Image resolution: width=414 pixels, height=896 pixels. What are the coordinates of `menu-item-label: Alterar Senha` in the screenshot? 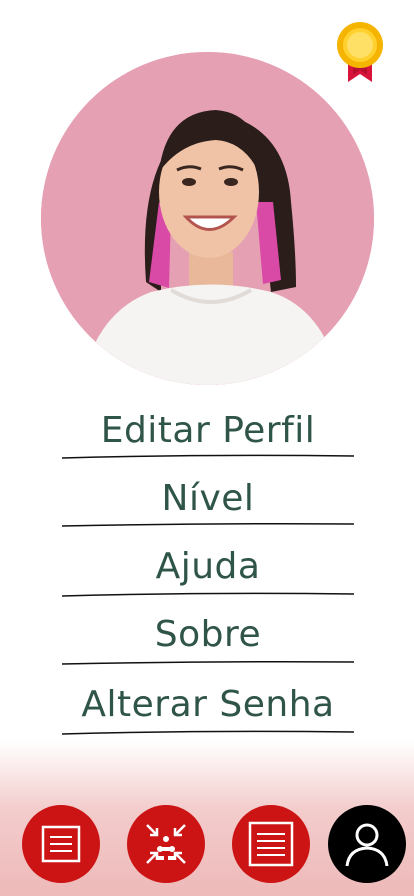 It's located at (208, 704).